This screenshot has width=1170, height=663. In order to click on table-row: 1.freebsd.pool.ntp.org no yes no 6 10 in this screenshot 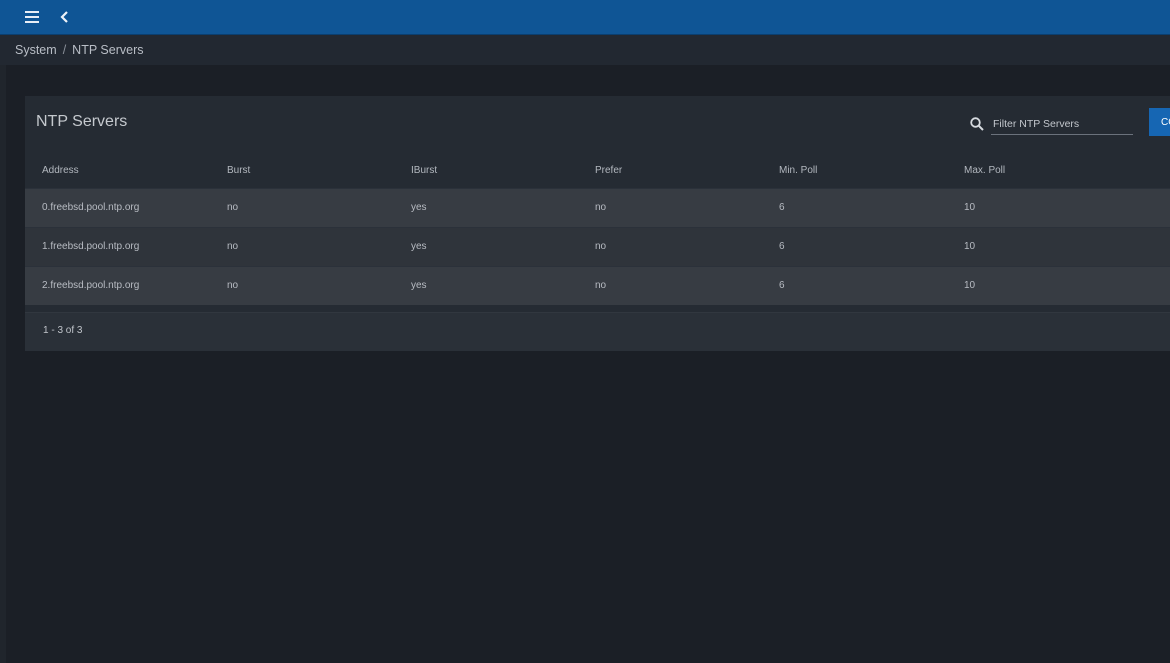, I will do `click(597, 246)`.